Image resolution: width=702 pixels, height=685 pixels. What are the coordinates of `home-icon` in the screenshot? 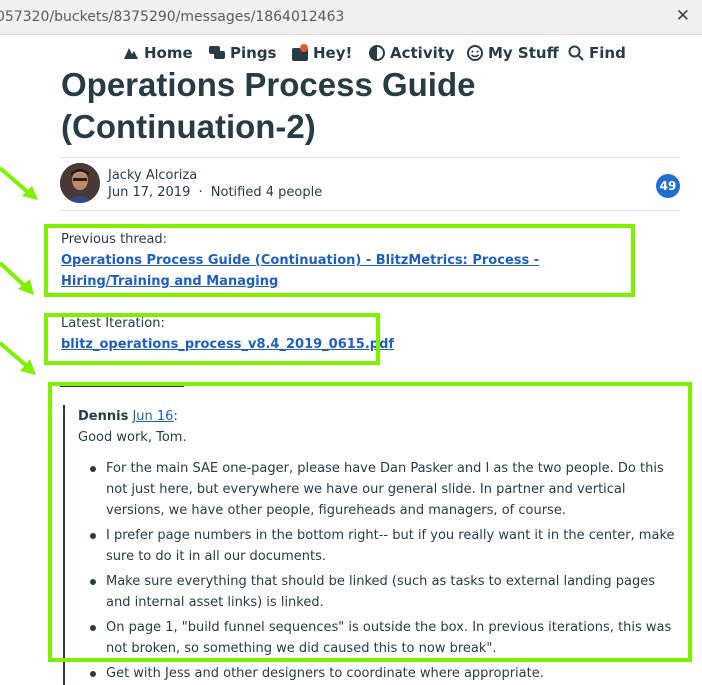 It's located at (131, 53).